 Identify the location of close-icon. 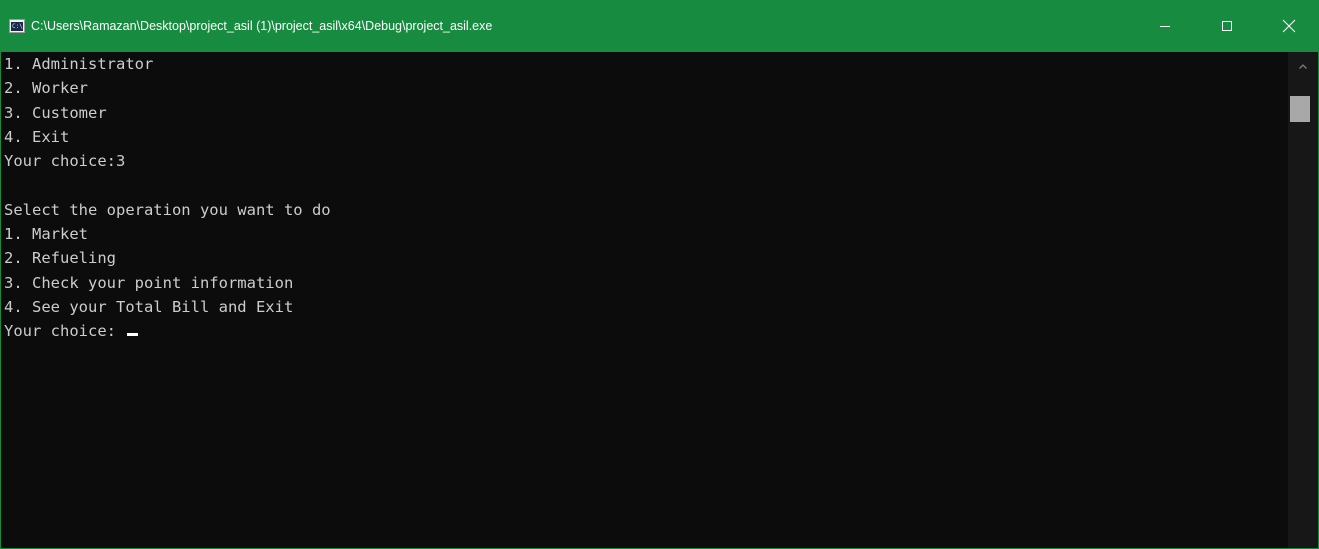
(1289, 26).